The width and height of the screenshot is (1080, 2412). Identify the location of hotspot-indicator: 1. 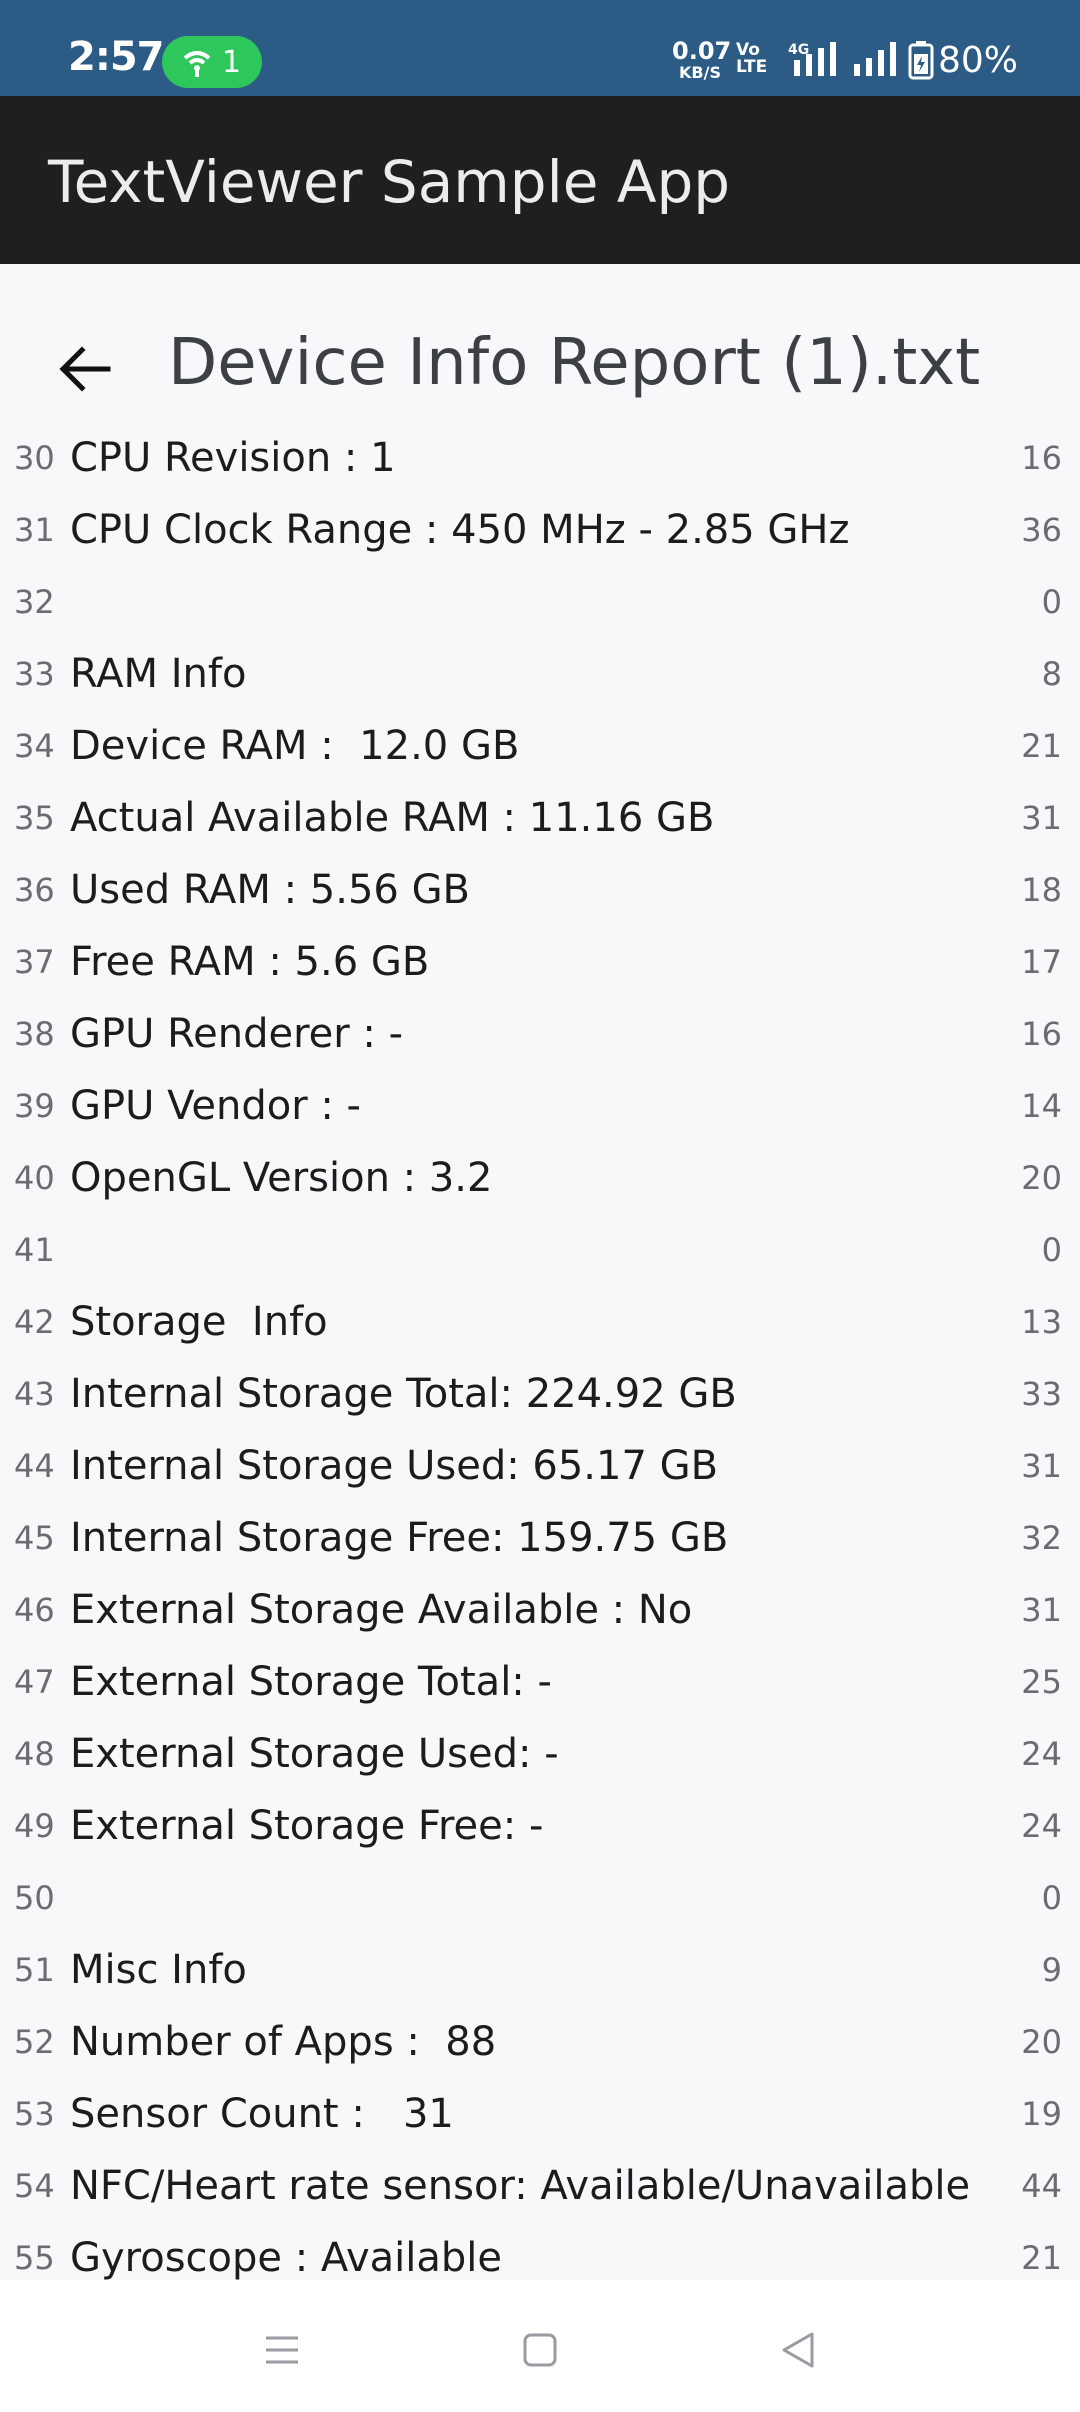
(212, 62).